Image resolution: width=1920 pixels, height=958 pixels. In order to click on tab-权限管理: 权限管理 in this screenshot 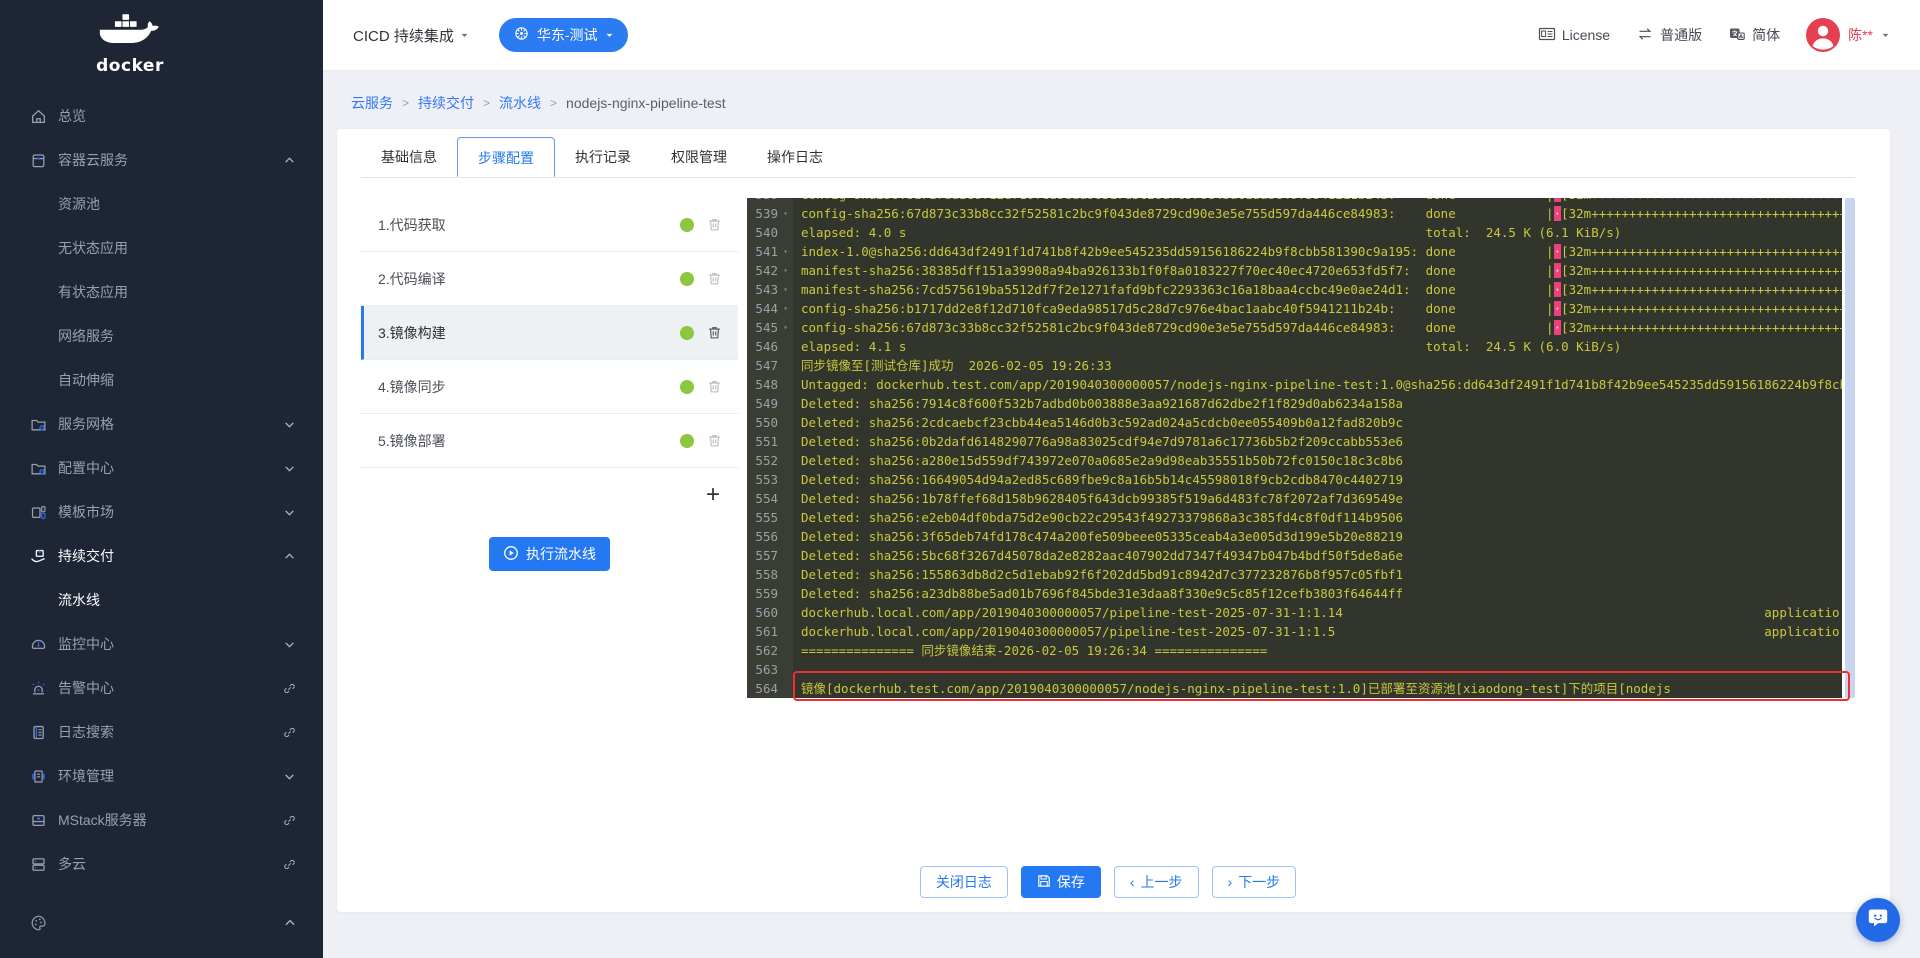, I will do `click(699, 157)`.